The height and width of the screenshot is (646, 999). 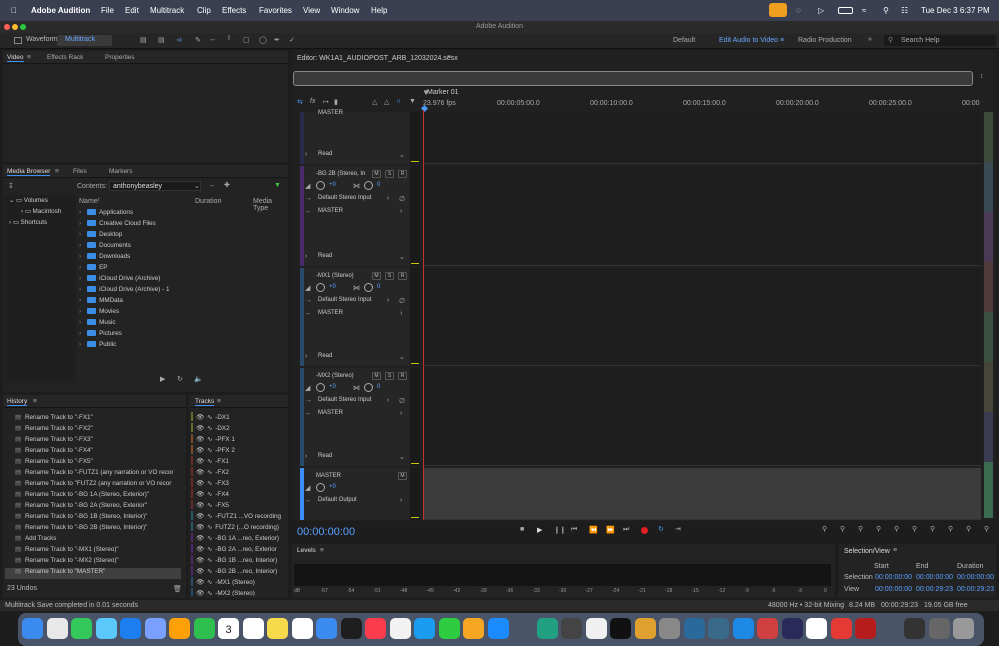 What do you see at coordinates (93, 430) in the screenshot?
I see `history-item: ▤ Rename Track to "-FX2"` at bounding box center [93, 430].